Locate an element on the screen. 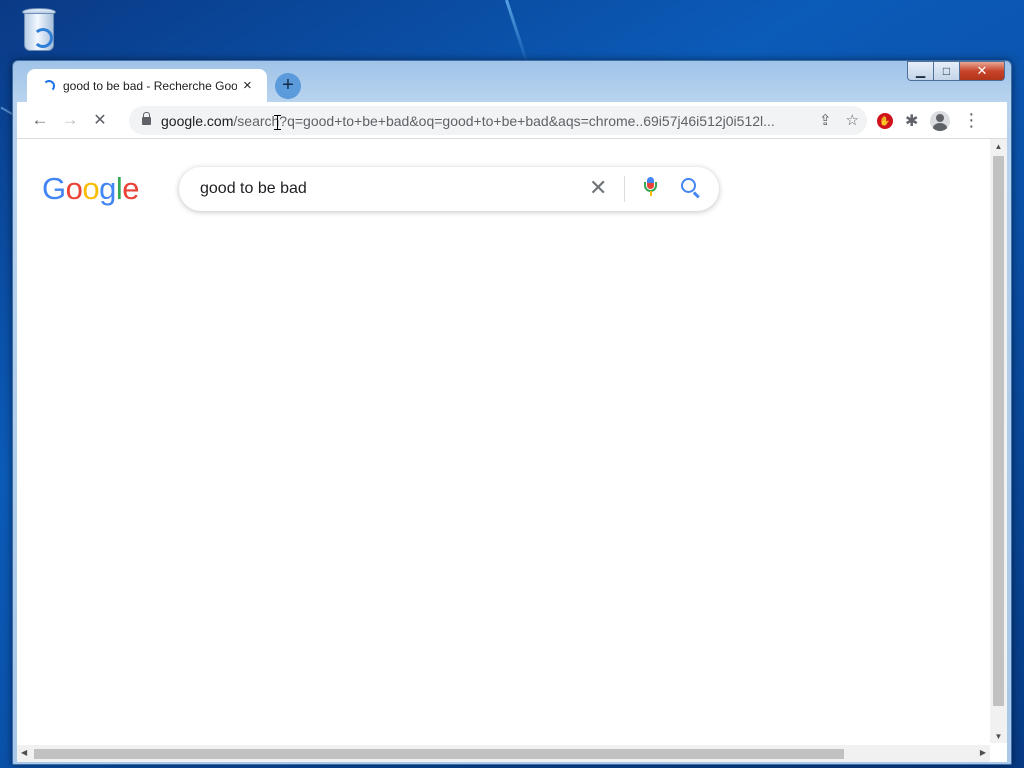 The width and height of the screenshot is (1024, 768). menu-icon: ⋮ is located at coordinates (971, 120).